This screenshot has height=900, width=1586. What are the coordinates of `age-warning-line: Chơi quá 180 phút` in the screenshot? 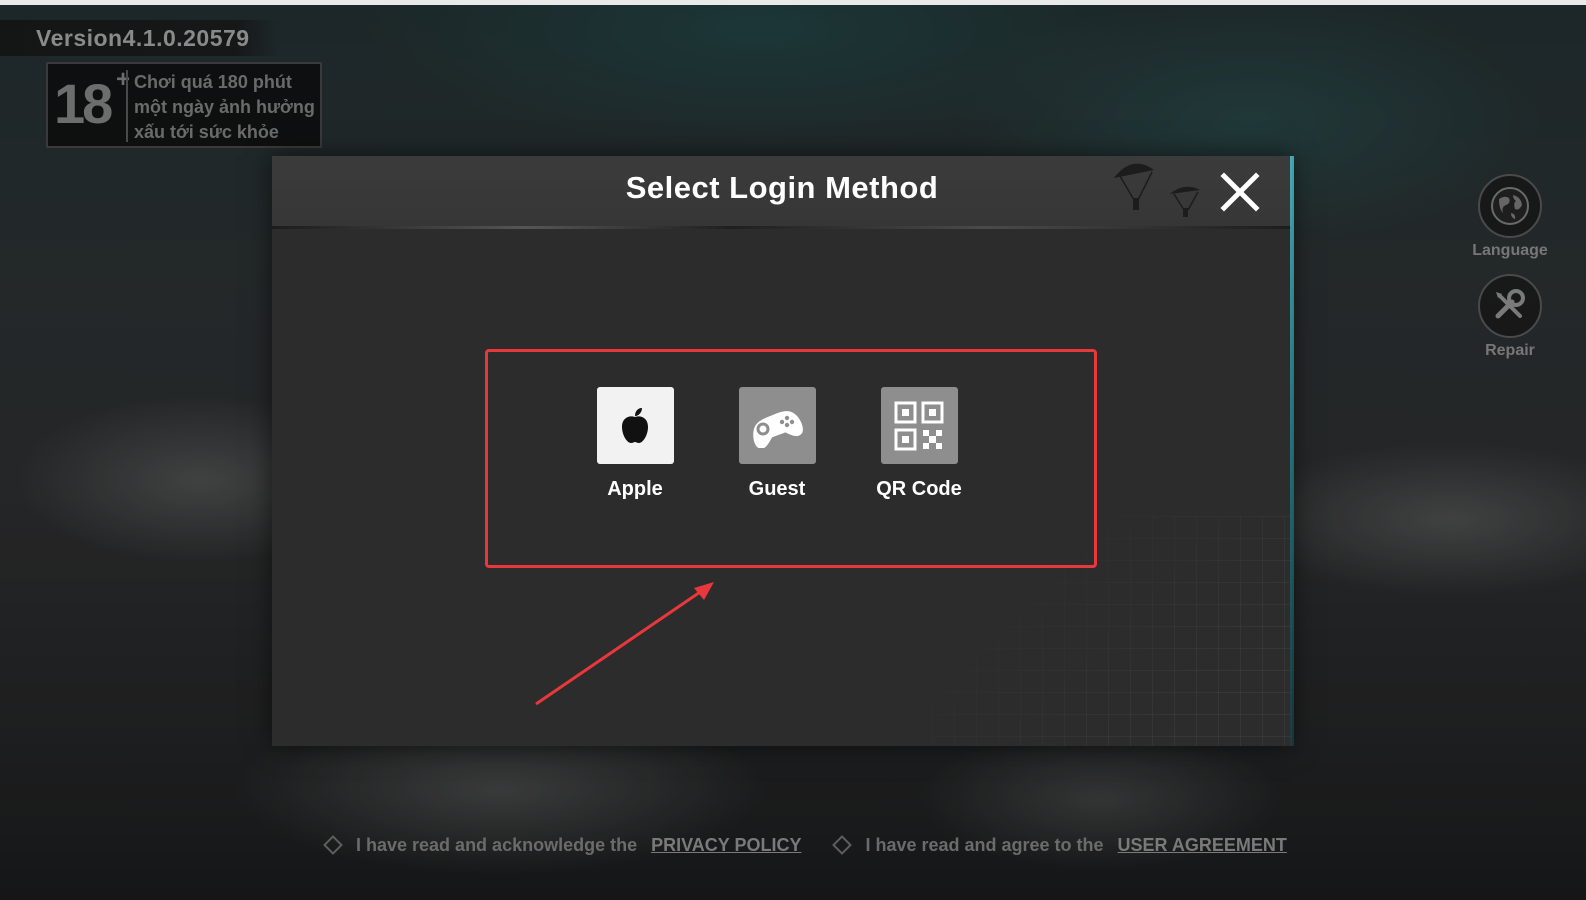 It's located at (213, 82).